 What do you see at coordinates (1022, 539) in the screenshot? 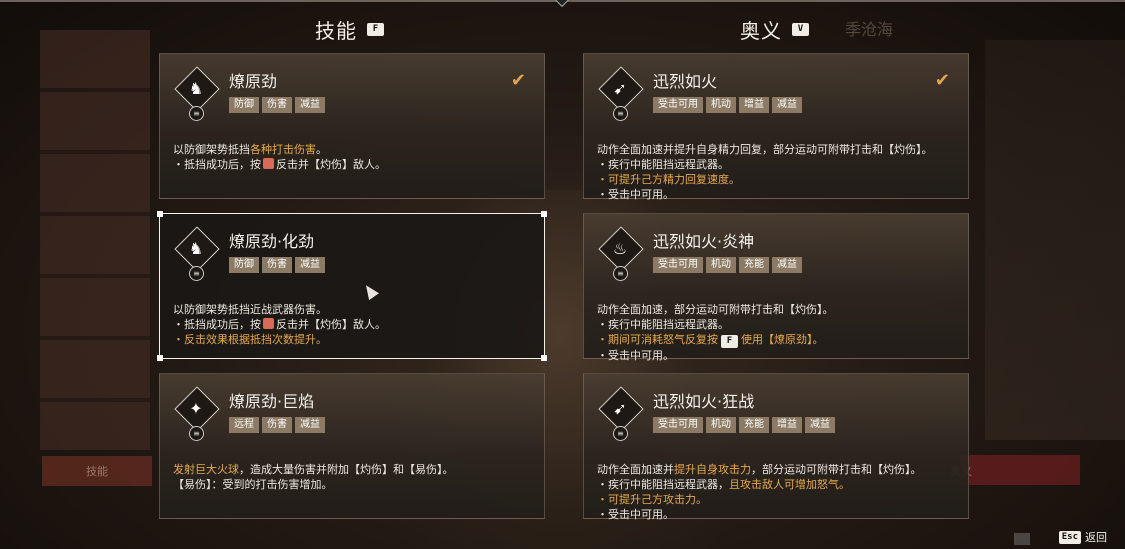
I see `controller-icon` at bounding box center [1022, 539].